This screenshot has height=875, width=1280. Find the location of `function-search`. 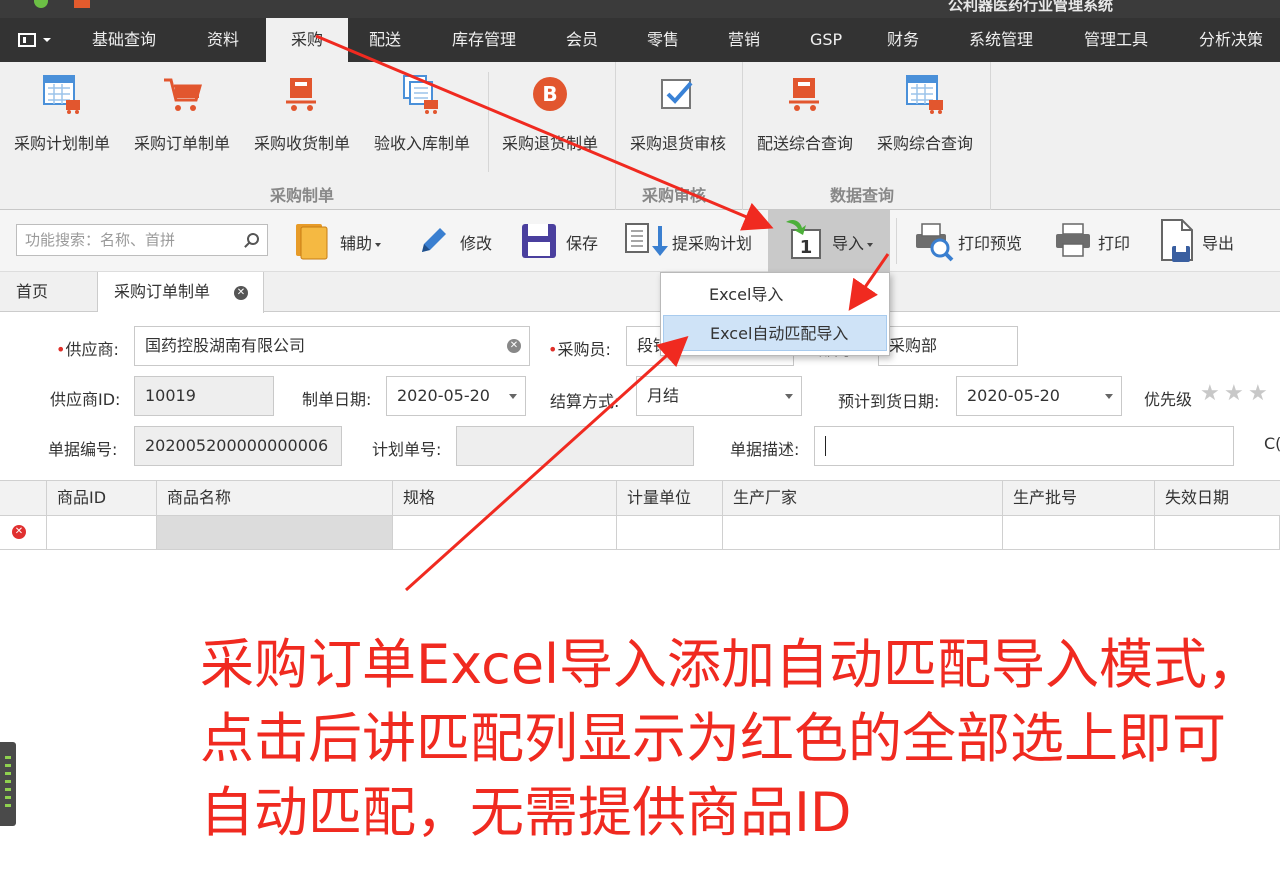

function-search is located at coordinates (142, 240).